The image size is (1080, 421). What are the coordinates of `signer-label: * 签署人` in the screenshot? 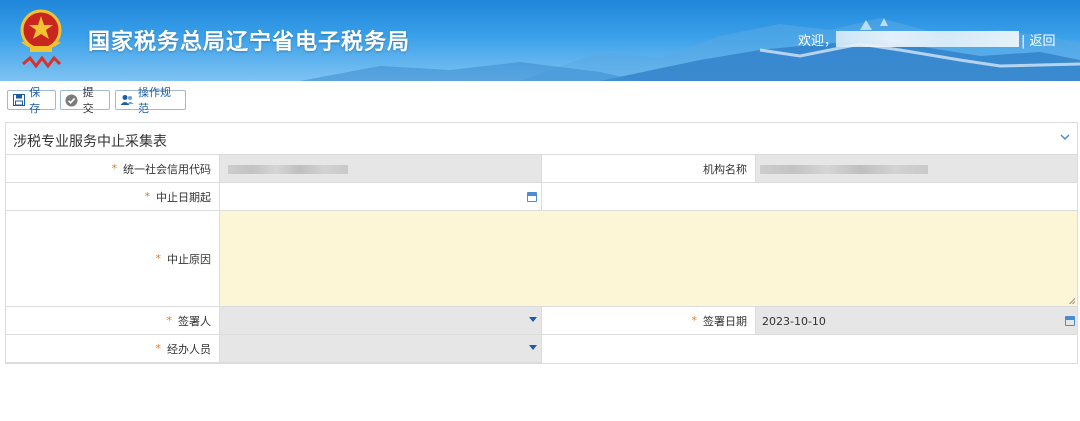 It's located at (113, 321).